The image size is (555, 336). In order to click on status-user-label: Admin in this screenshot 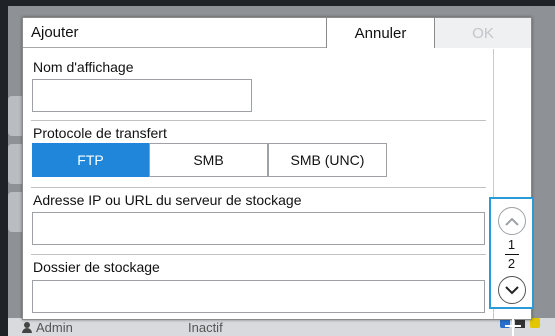, I will do `click(54, 327)`.